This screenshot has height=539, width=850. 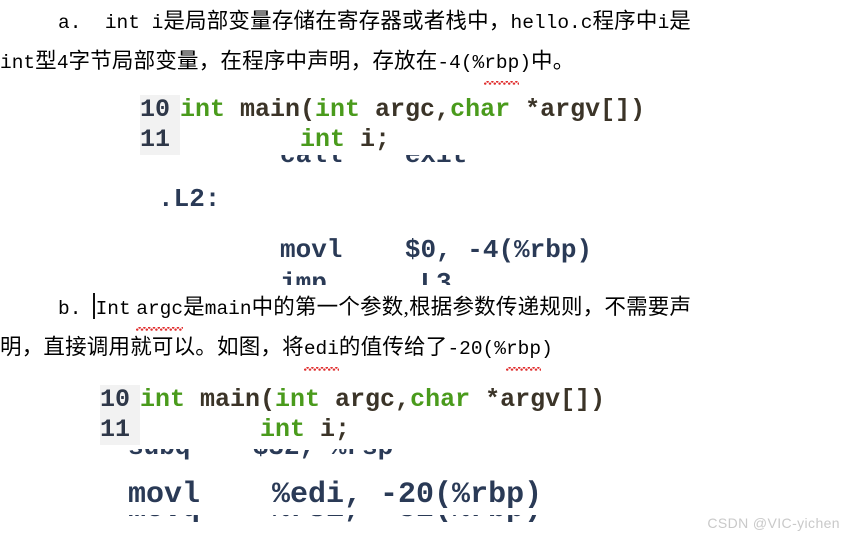 I want to click on paragraph-b-misspelled-rbp: rbp, so click(x=523, y=350).